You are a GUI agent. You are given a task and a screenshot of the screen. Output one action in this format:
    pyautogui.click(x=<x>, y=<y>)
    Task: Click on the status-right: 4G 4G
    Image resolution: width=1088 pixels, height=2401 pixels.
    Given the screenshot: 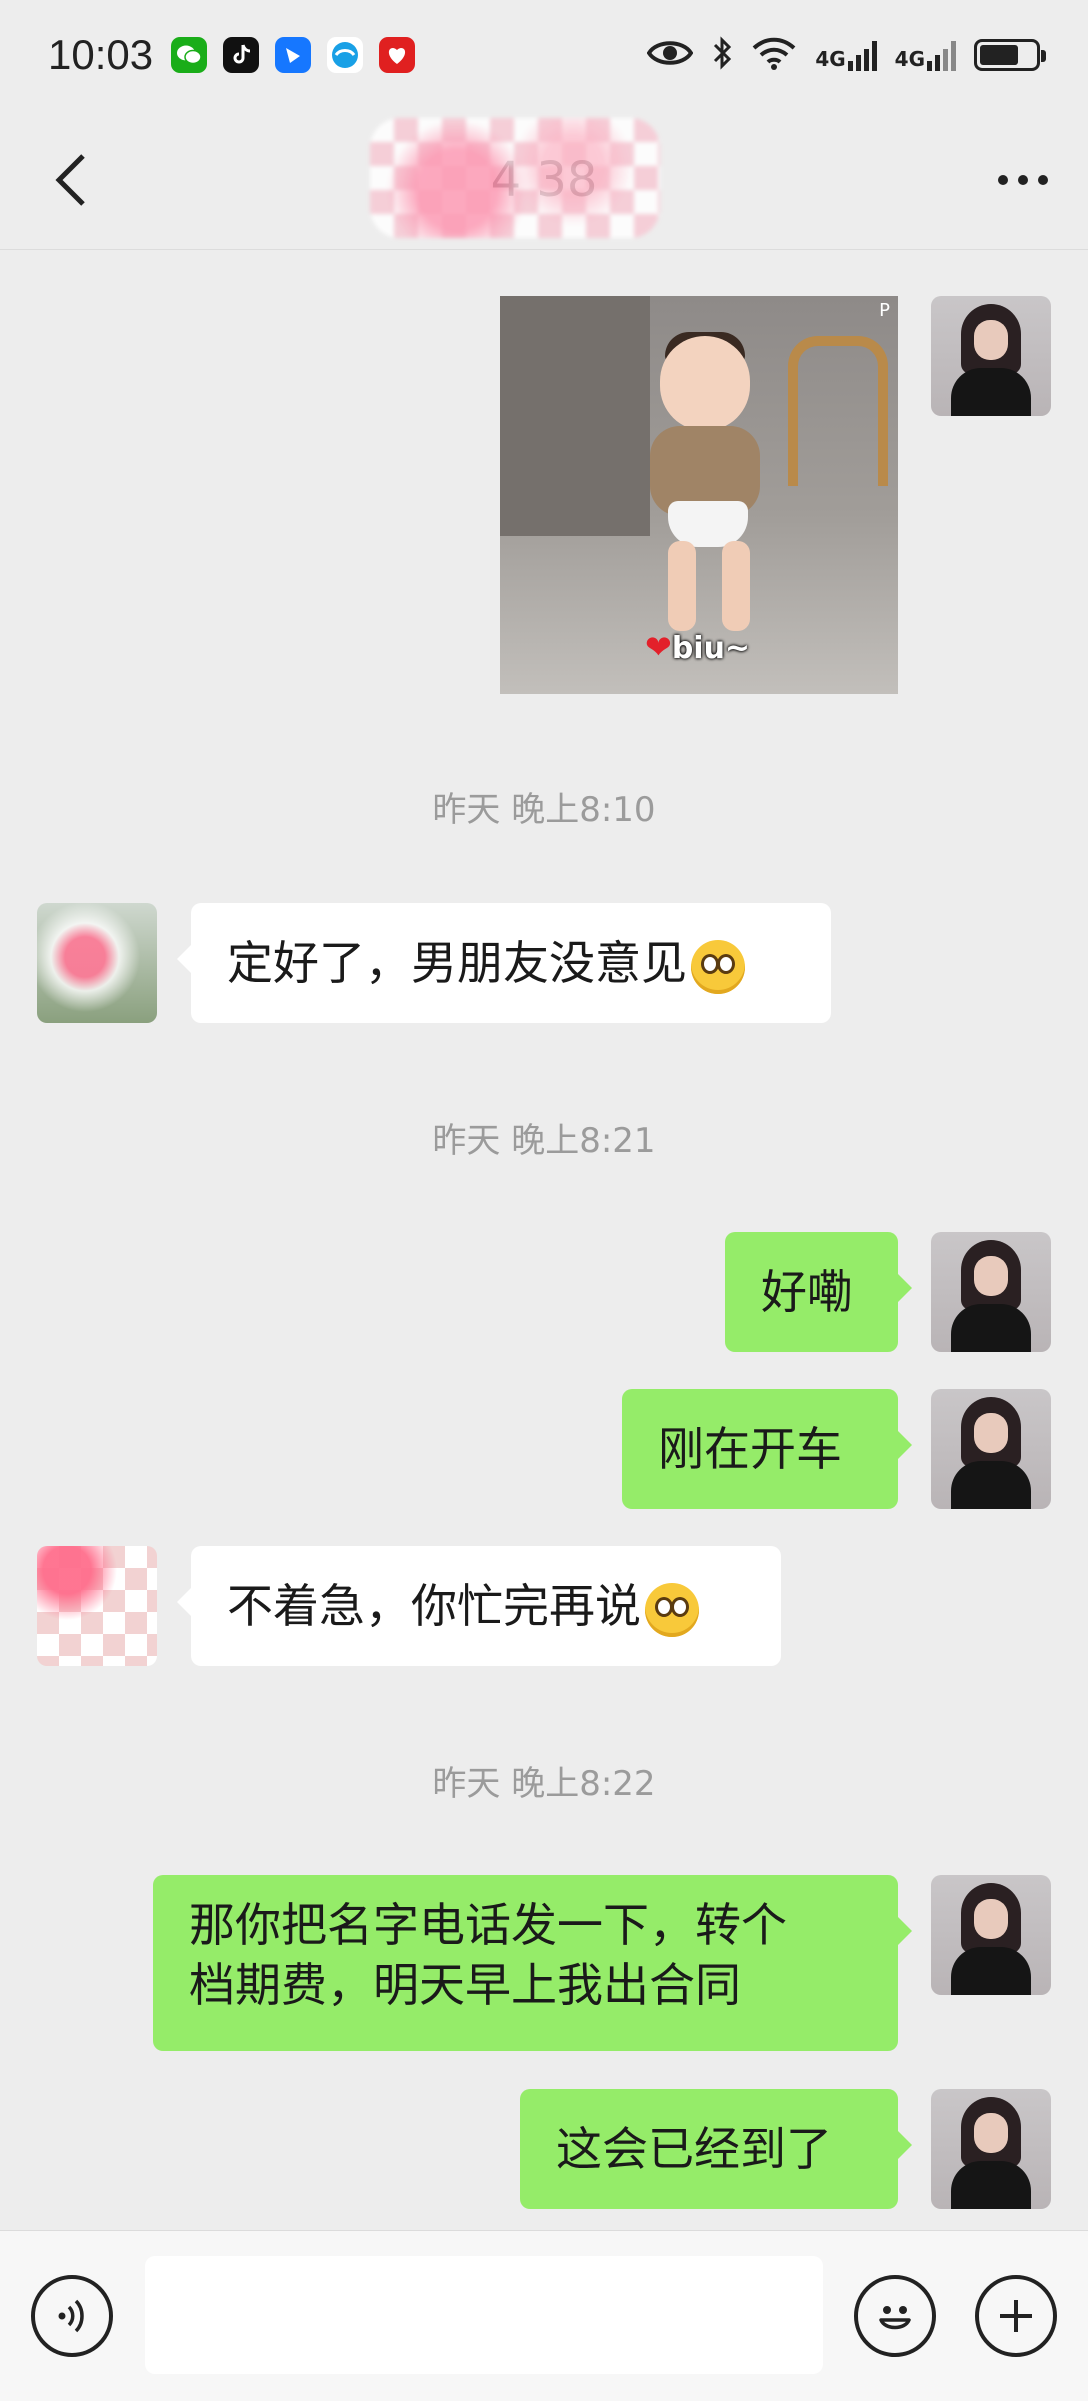 What is the action you would take?
    pyautogui.click(x=846, y=55)
    